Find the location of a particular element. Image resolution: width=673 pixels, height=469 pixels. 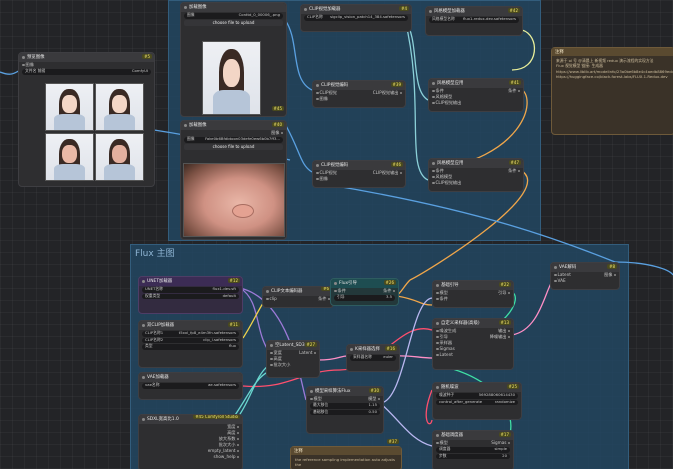

model-sampling-flux-node: 模型采样算法Flux #30 模型 模型 最大移位 1.15 基础移位 0.50 is located at coordinates (345, 410).